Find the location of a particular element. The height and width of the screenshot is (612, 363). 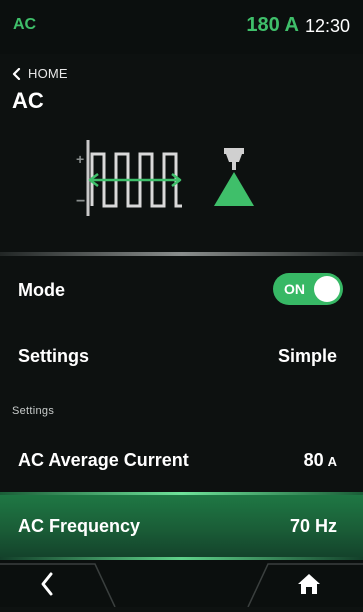

plus-sign: + is located at coordinates (80, 159).